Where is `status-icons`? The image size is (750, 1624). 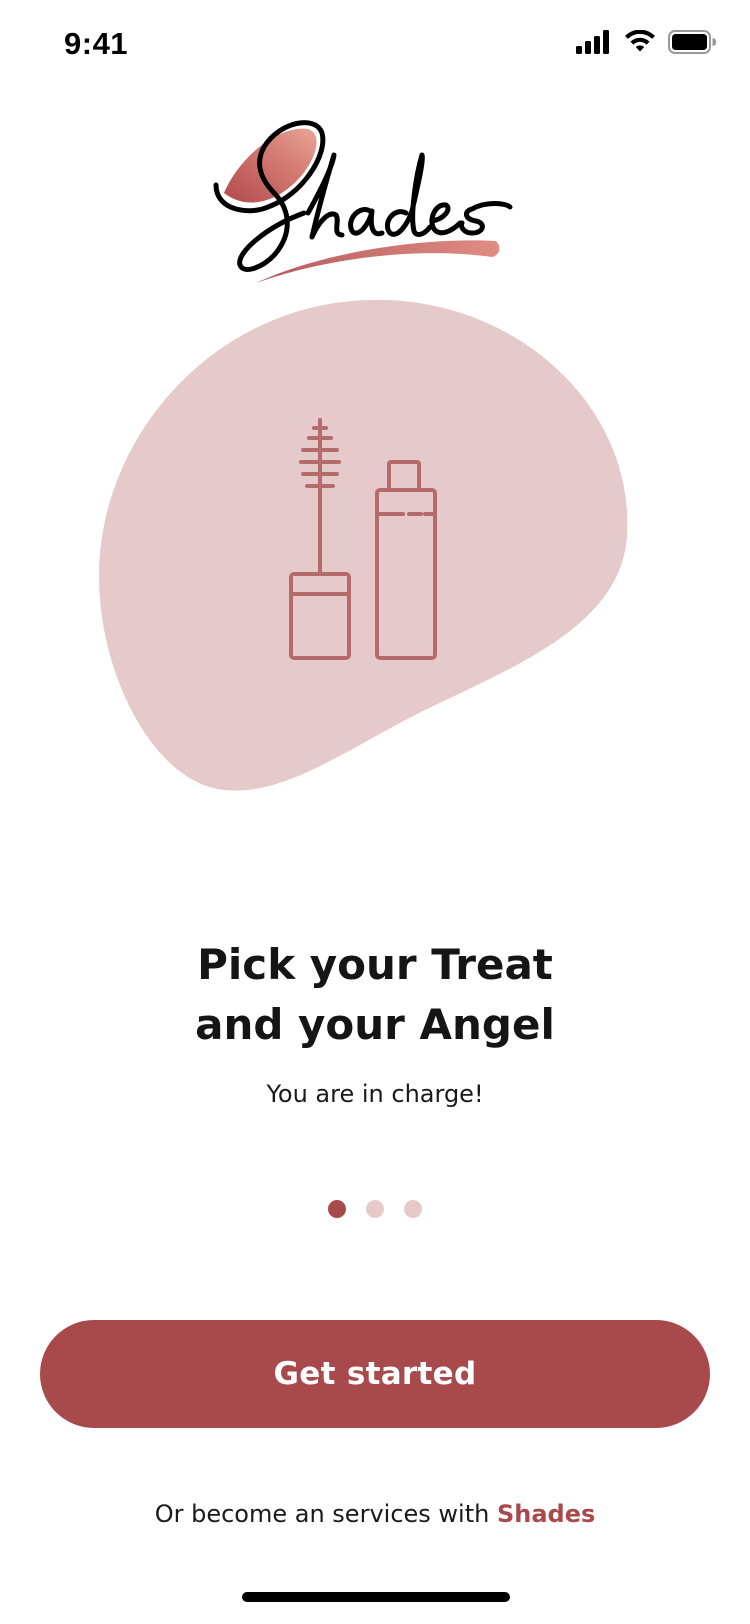 status-icons is located at coordinates (646, 42).